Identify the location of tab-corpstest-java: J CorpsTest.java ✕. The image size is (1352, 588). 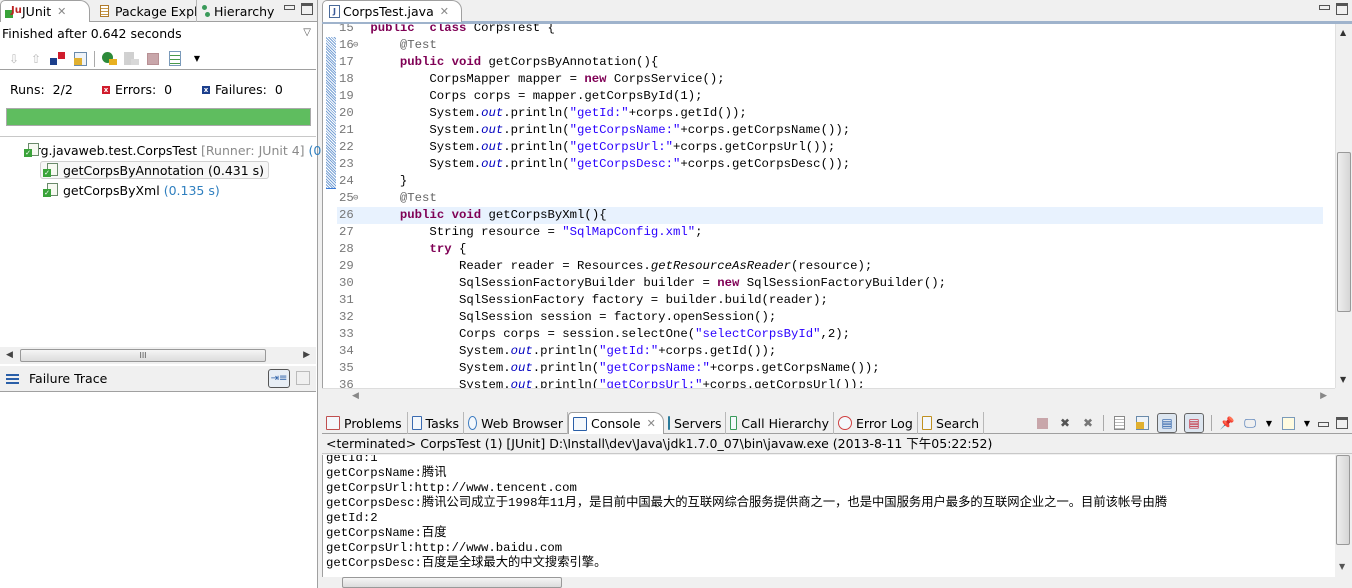
(392, 11).